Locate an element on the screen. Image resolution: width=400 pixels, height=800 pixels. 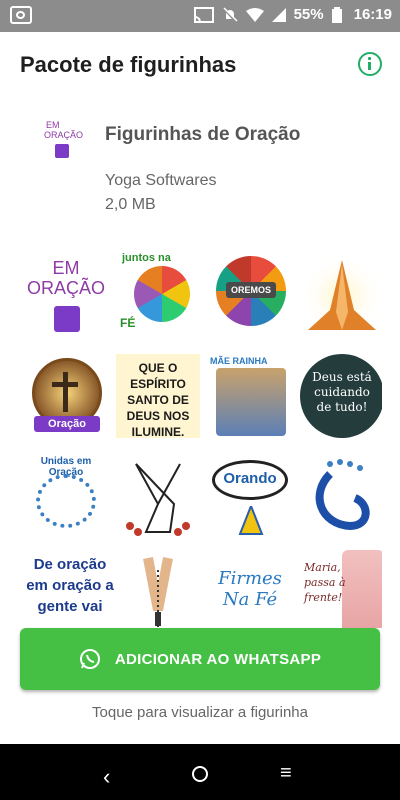
whatsapp-icon is located at coordinates (89, 659).